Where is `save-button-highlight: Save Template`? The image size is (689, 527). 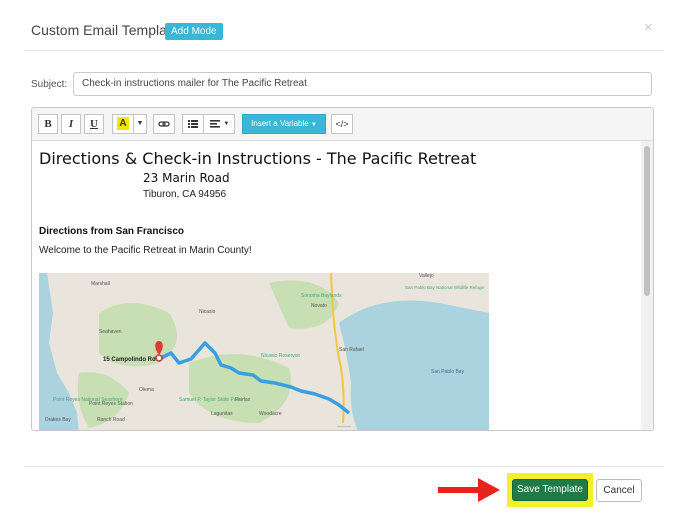
save-button-highlight: Save Template is located at coordinates (550, 490).